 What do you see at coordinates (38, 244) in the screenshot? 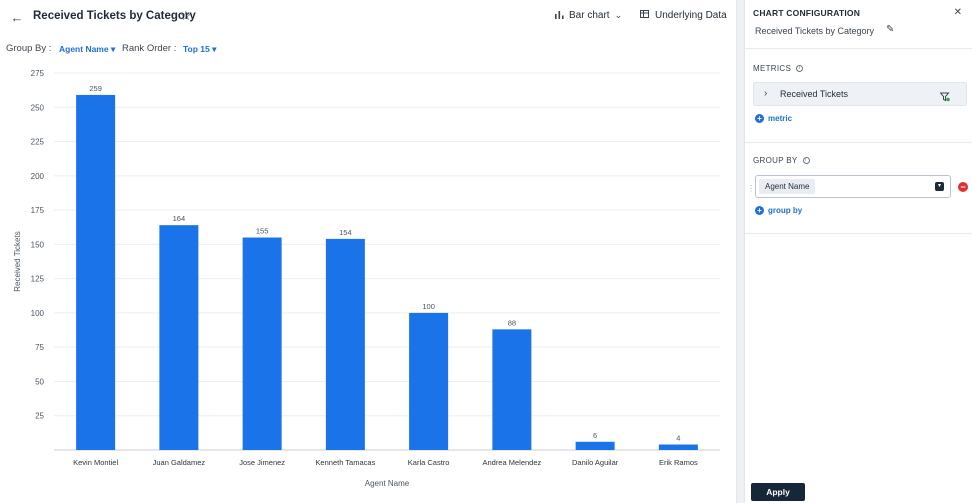
I see `y-tick-label: 150` at bounding box center [38, 244].